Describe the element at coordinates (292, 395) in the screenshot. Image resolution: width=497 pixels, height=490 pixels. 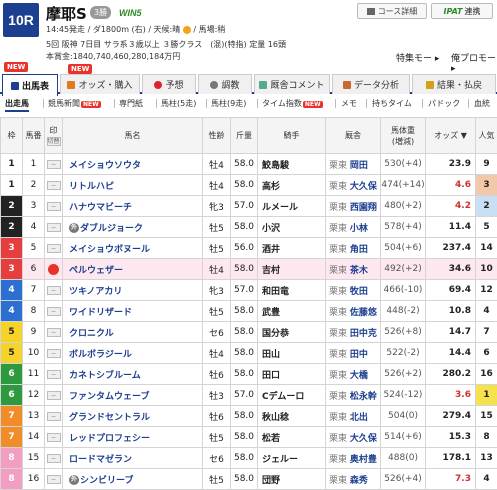
I see `jockey-name: Cデムーロ` at that location.